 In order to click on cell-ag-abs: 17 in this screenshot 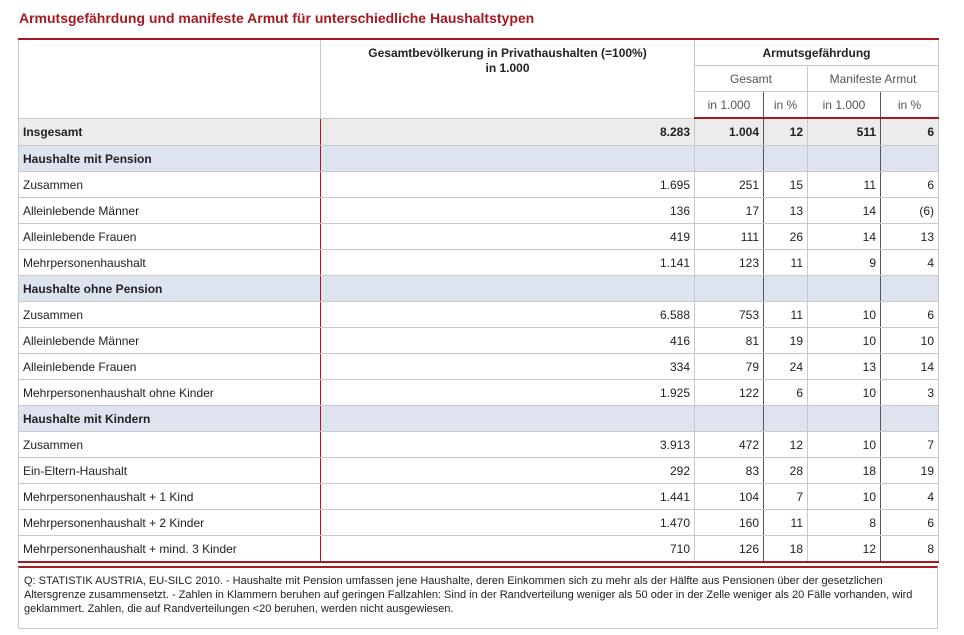, I will do `click(729, 210)`.